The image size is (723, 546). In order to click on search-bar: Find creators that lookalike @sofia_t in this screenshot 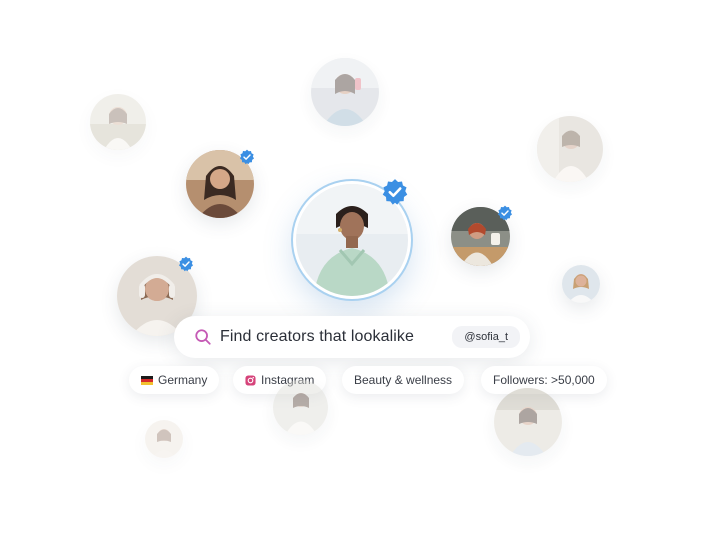, I will do `click(352, 337)`.